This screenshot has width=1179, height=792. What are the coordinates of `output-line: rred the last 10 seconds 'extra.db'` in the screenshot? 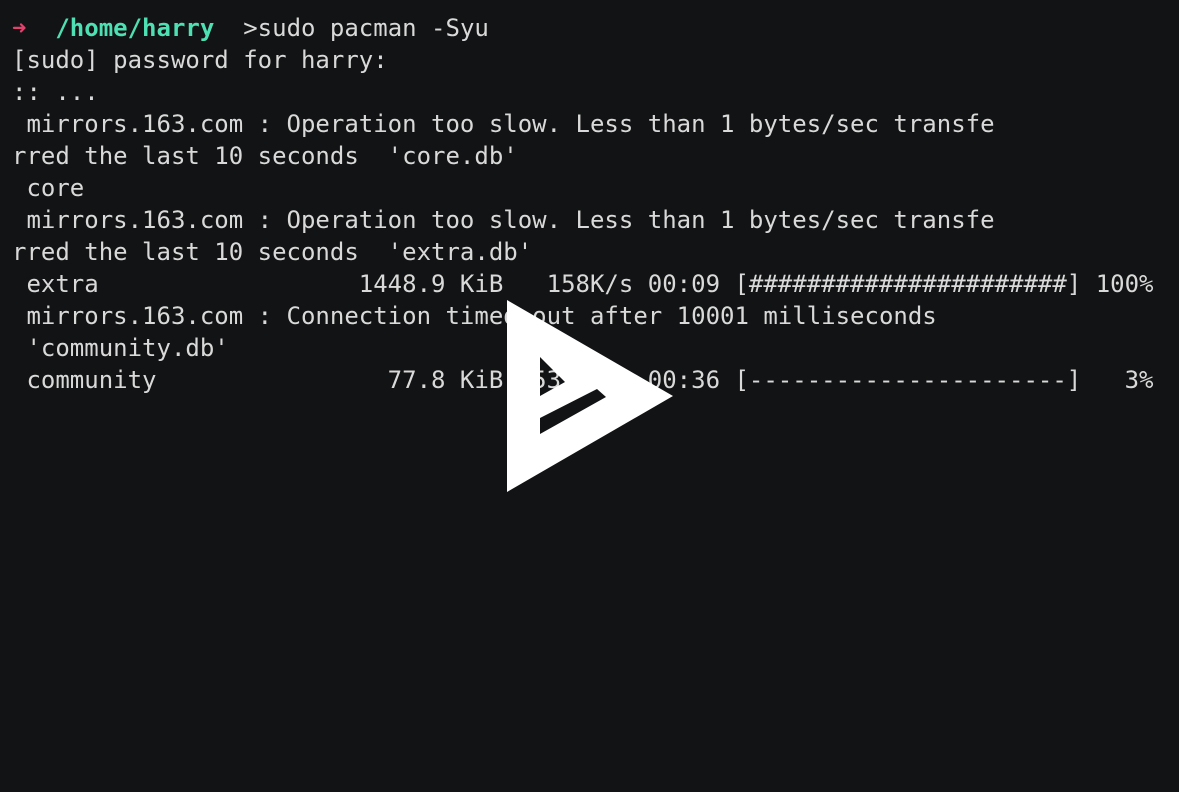 It's located at (272, 252).